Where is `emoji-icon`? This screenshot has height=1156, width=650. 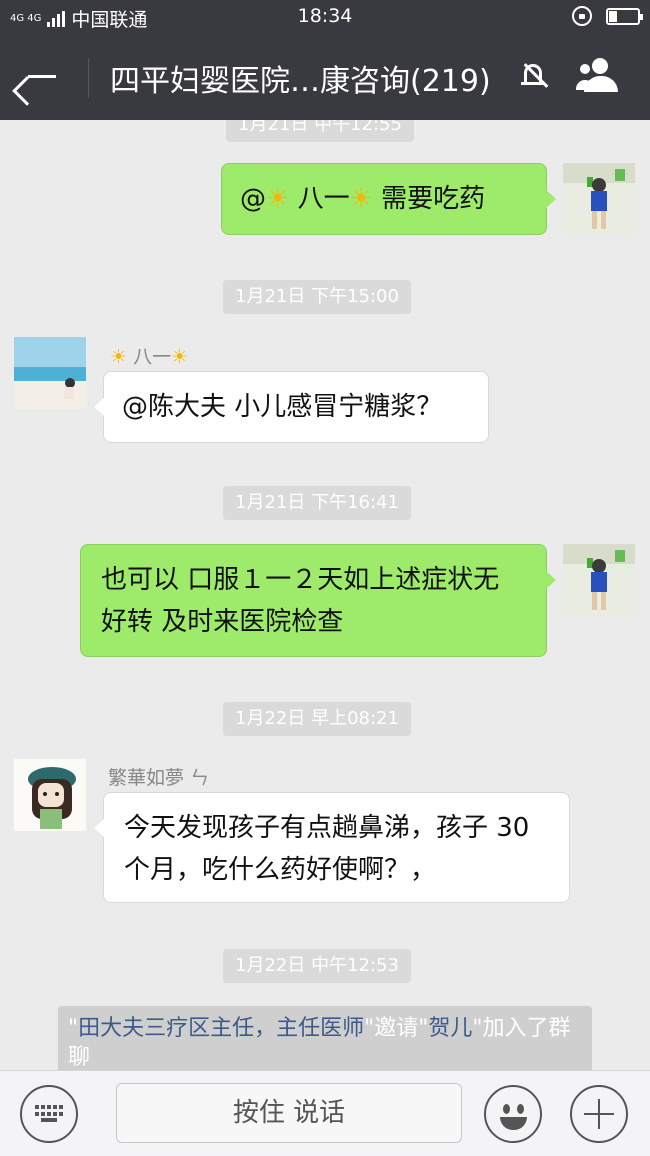 emoji-icon is located at coordinates (513, 1114).